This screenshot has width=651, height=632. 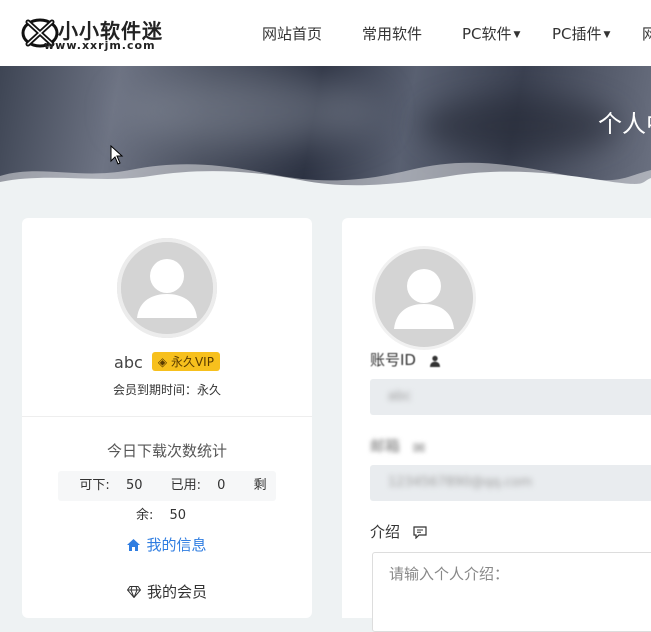 I want to click on stat-label: 已用:, so click(x=186, y=485).